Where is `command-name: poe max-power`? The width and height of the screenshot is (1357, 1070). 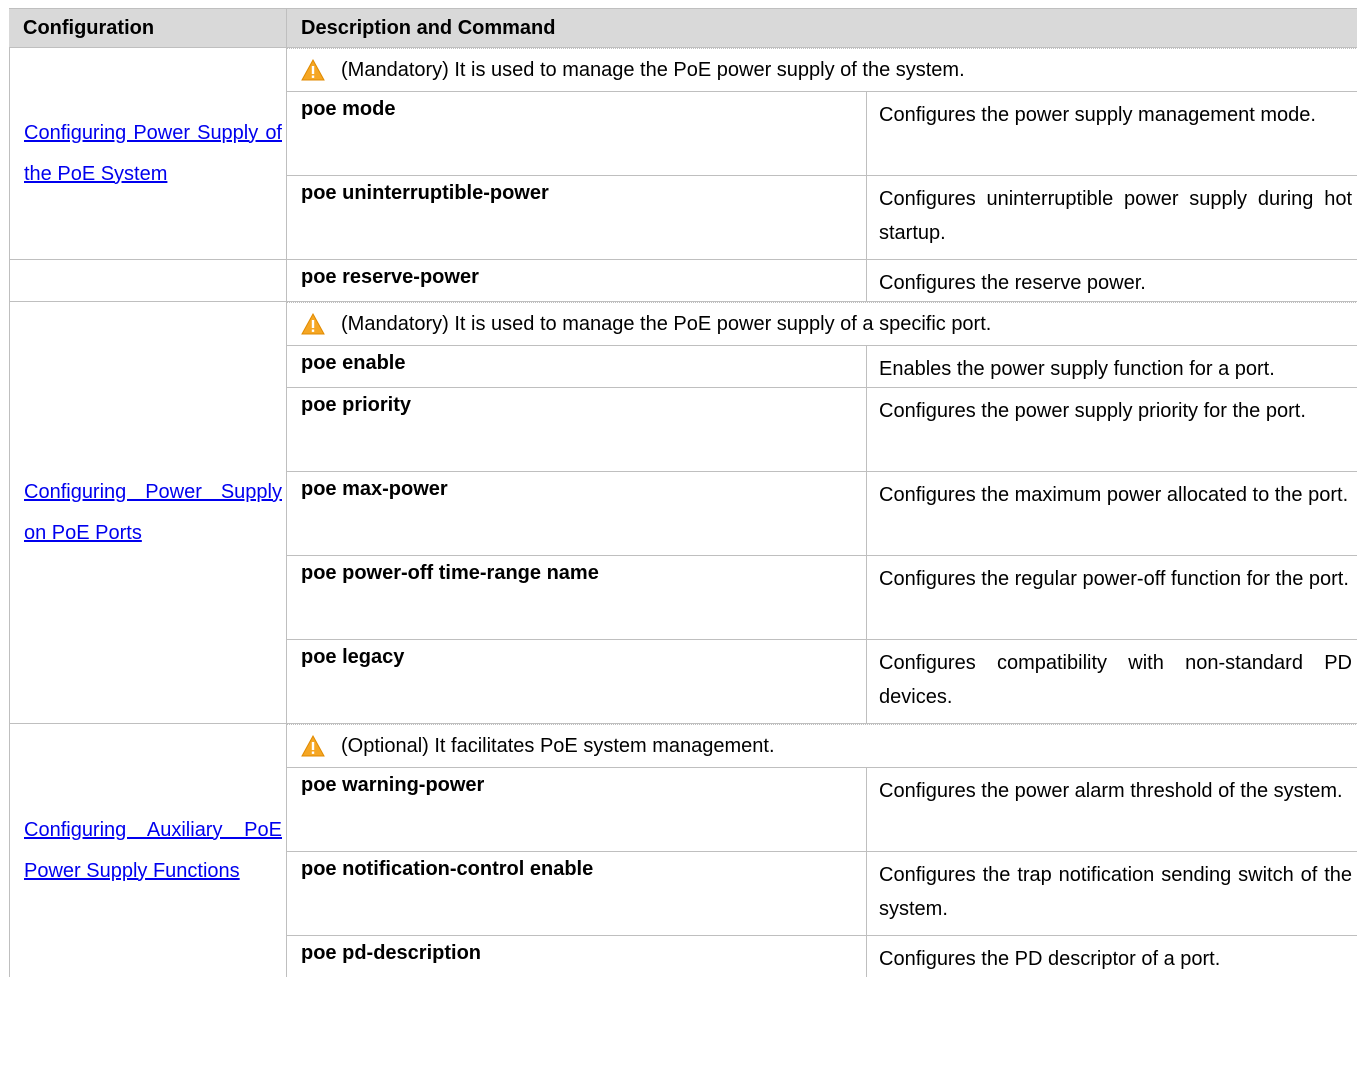 command-name: poe max-power is located at coordinates (577, 513).